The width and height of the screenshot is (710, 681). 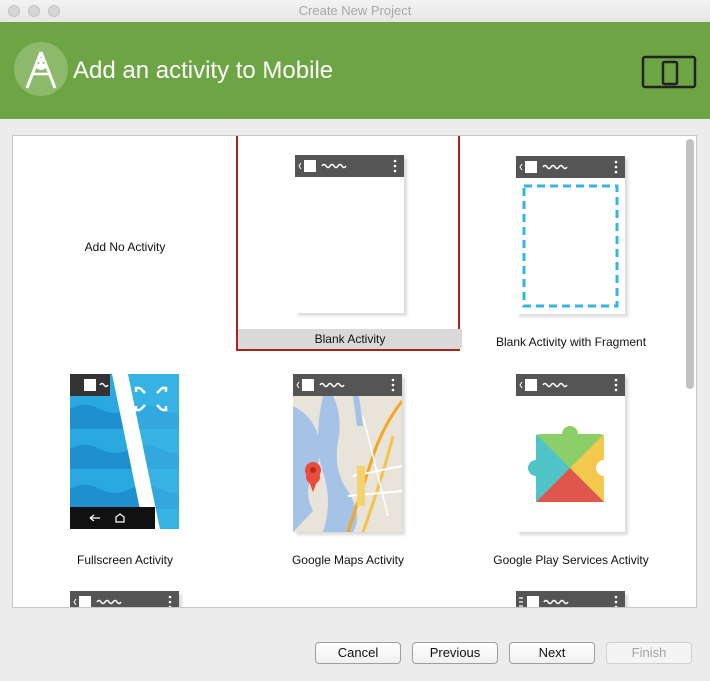 I want to click on activity-label: Fullscreen Activity, so click(x=125, y=560).